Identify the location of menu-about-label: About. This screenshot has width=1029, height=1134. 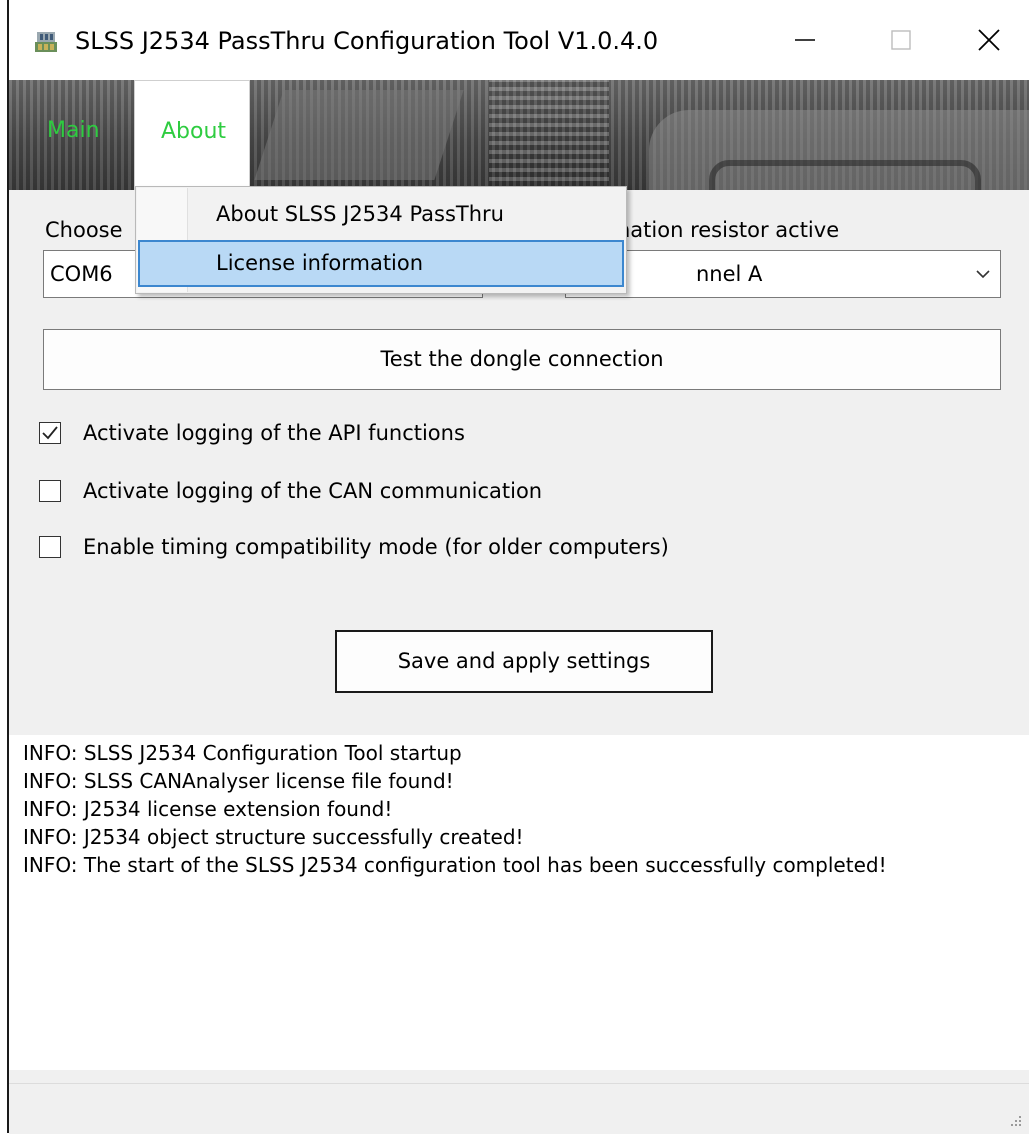
(194, 131).